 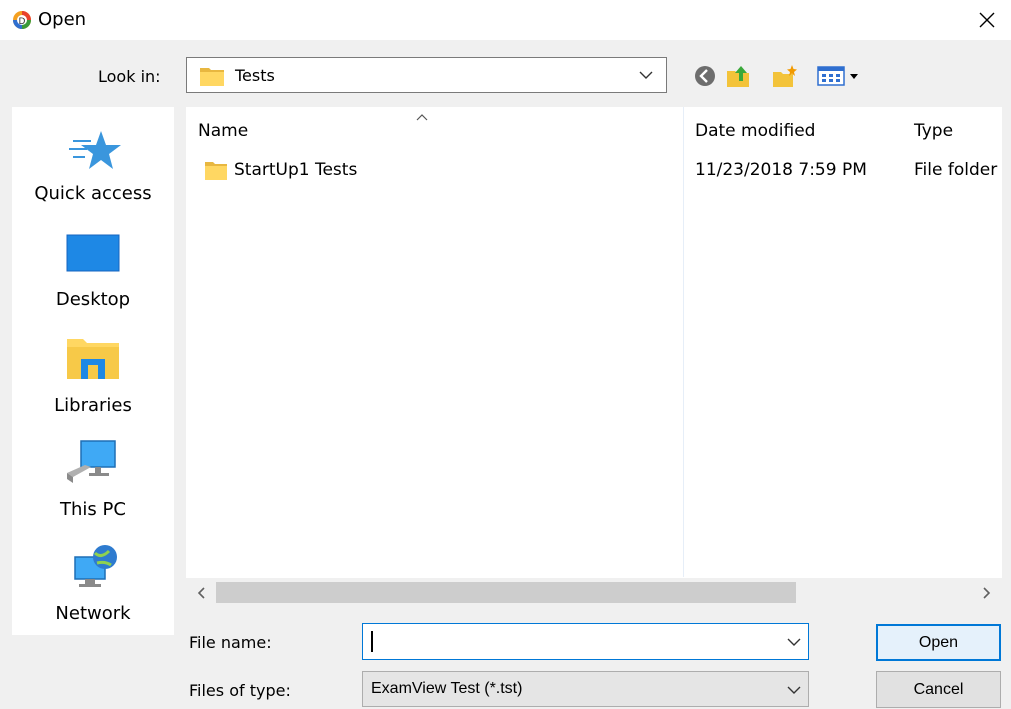 I want to click on place-desktop, so click(x=93, y=255).